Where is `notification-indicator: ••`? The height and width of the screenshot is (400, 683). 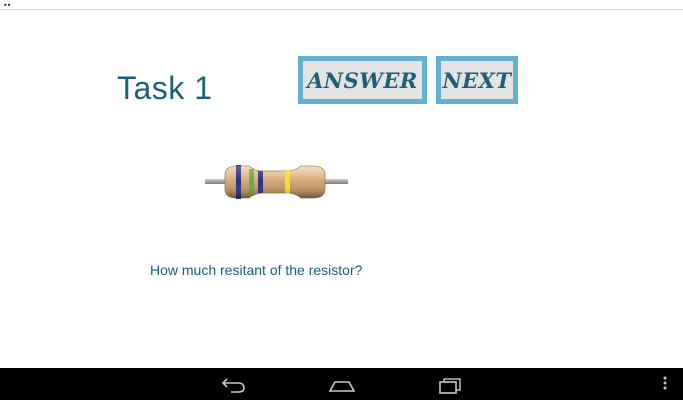
notification-indicator: •• is located at coordinates (7, 5).